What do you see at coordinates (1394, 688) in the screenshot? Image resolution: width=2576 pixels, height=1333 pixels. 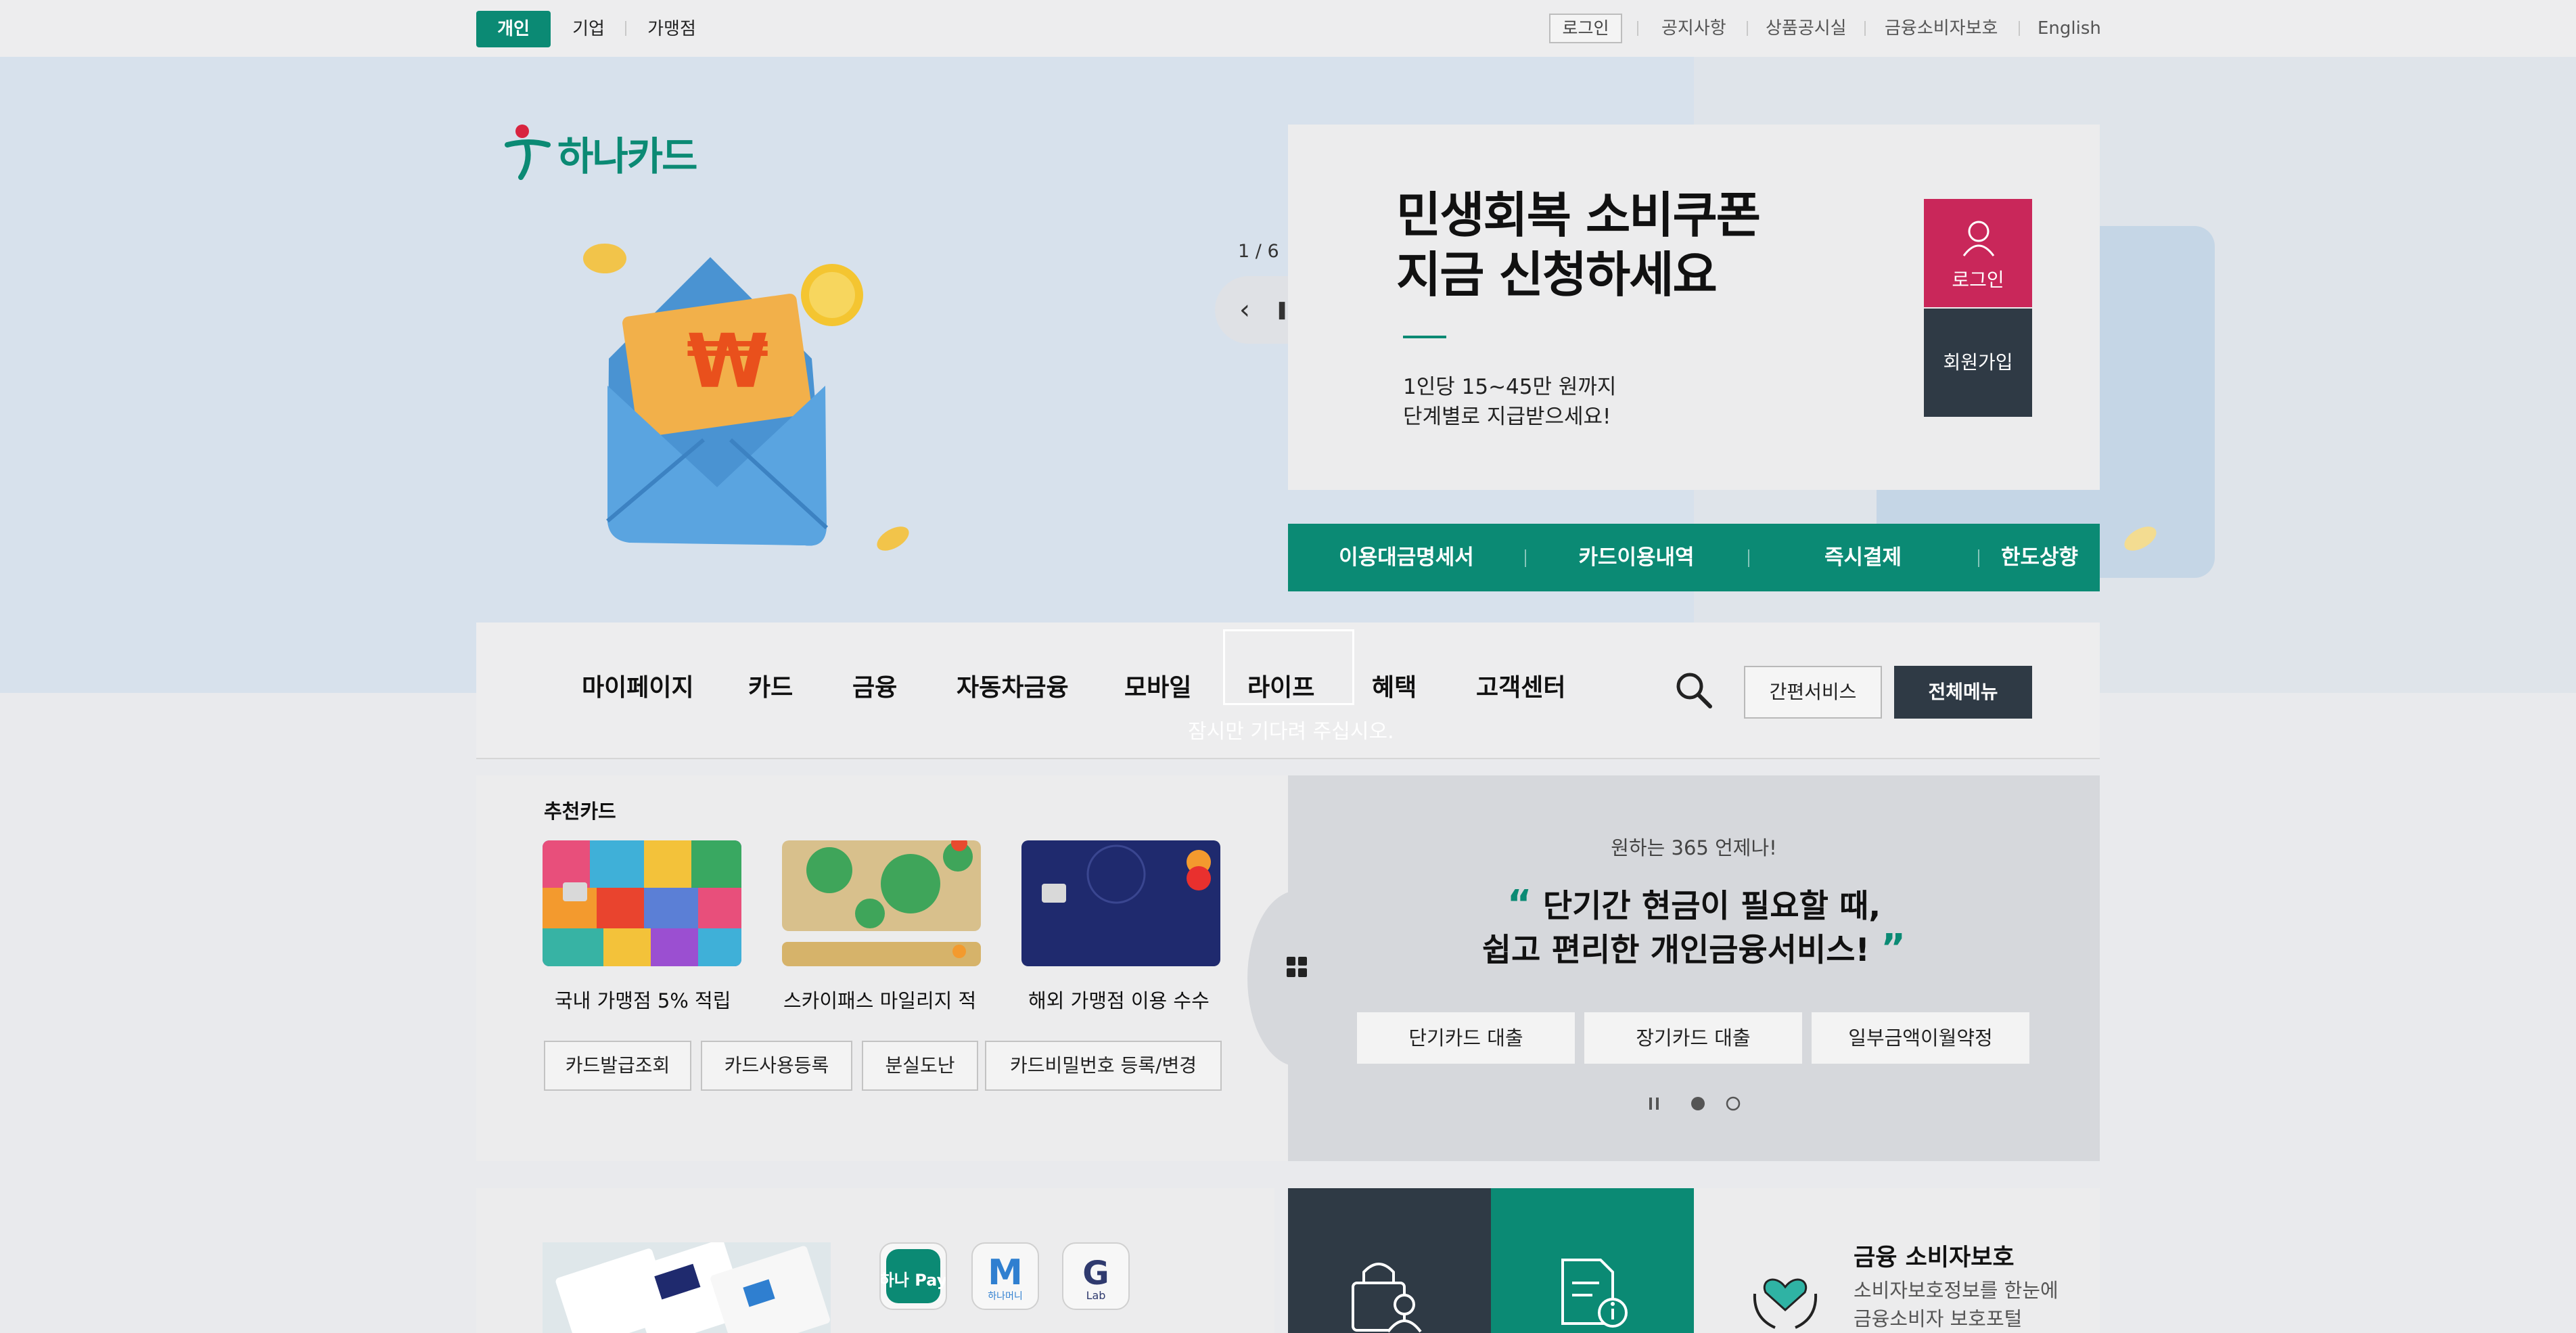 I see `nav-benefits: 혜택` at bounding box center [1394, 688].